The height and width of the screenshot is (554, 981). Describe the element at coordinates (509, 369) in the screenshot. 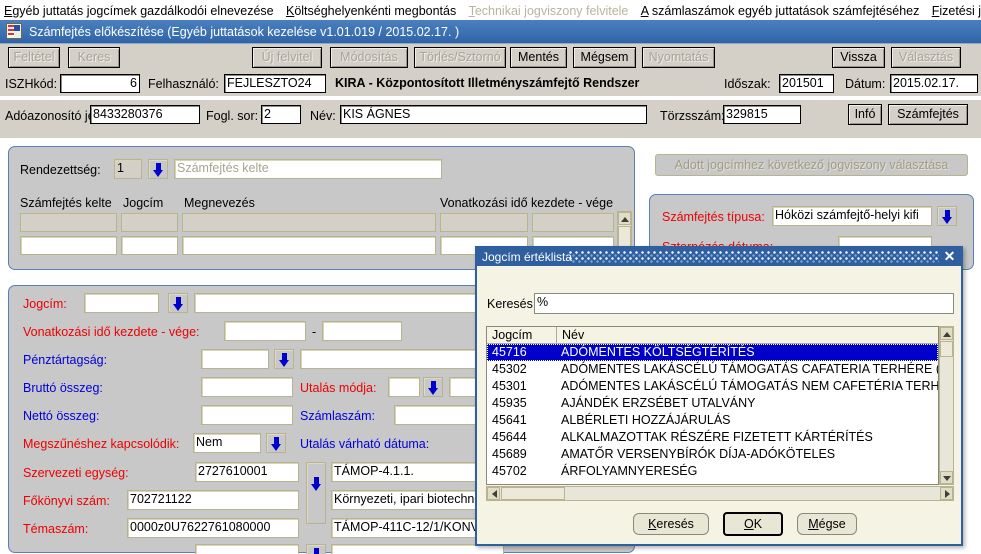

I see `list-item-code: 45302` at that location.